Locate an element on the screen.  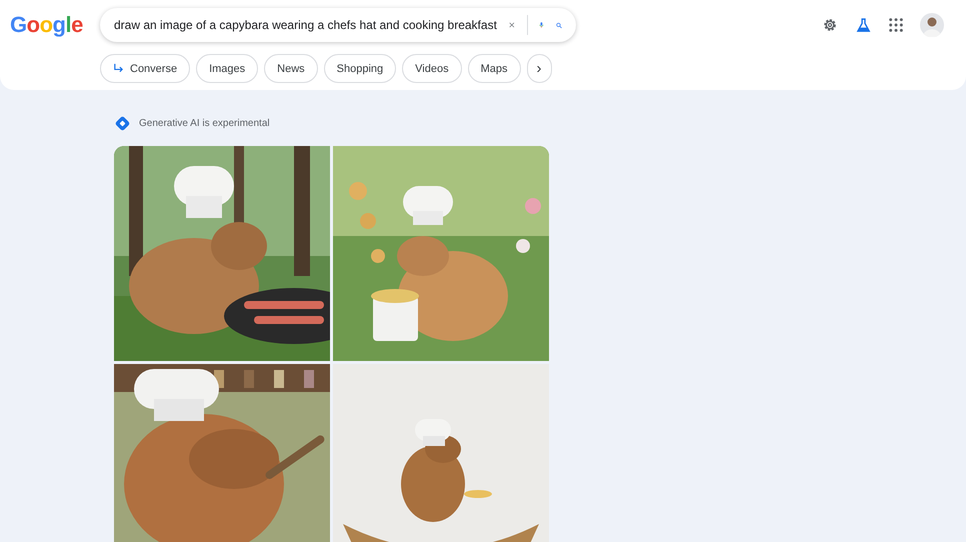
filter-chip: Maps is located at coordinates (494, 68).